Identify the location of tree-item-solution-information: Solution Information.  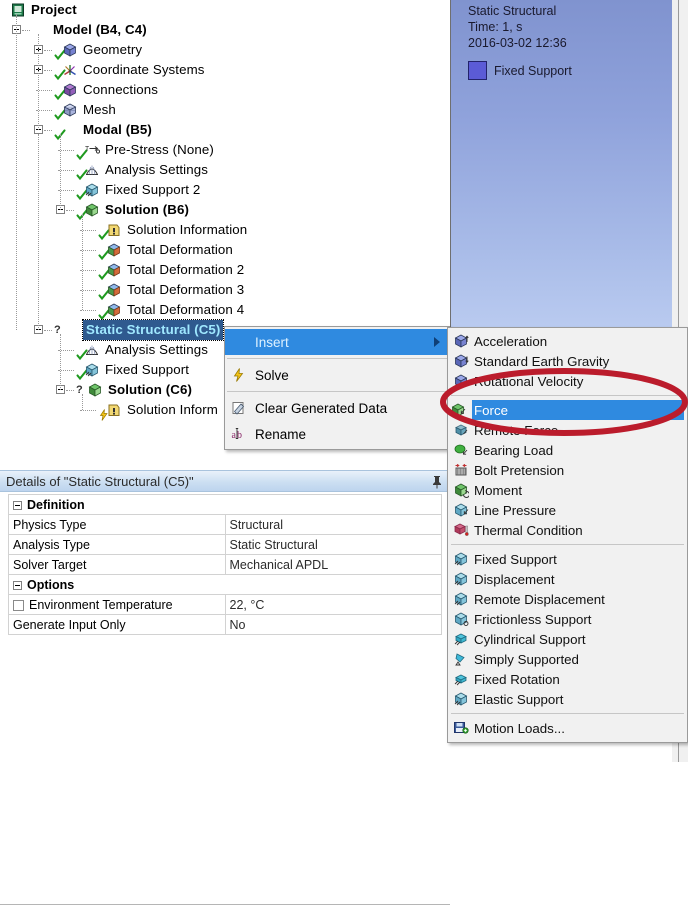
(172, 230).